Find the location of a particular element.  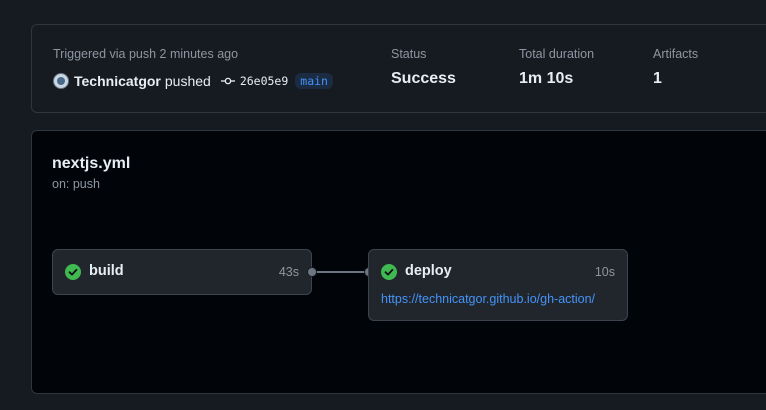

artifacts-stat: Artifacts 1 is located at coordinates (675, 67).